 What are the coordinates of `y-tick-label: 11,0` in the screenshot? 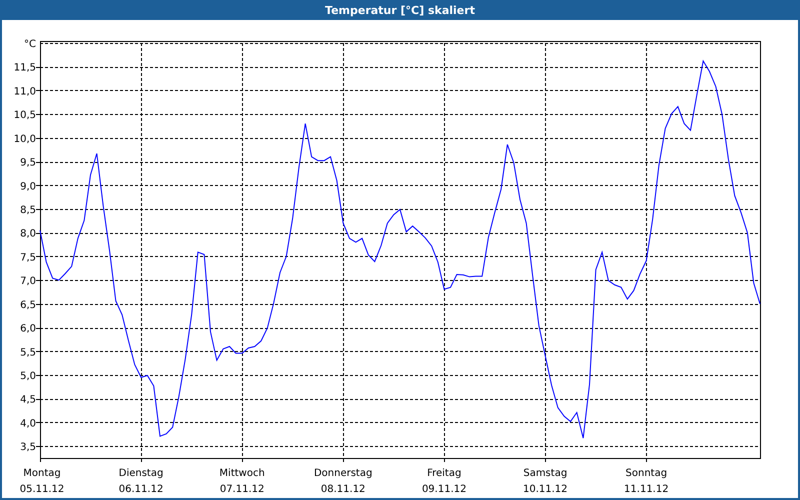 It's located at (25, 92).